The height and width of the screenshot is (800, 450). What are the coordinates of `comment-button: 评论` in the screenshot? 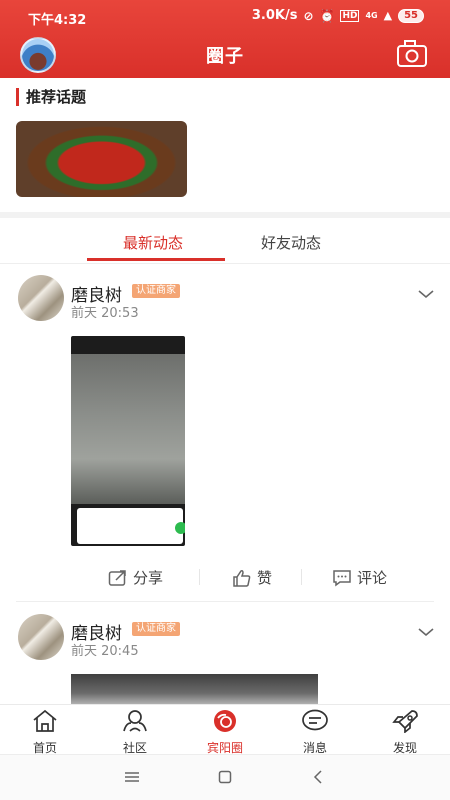 It's located at (359, 577).